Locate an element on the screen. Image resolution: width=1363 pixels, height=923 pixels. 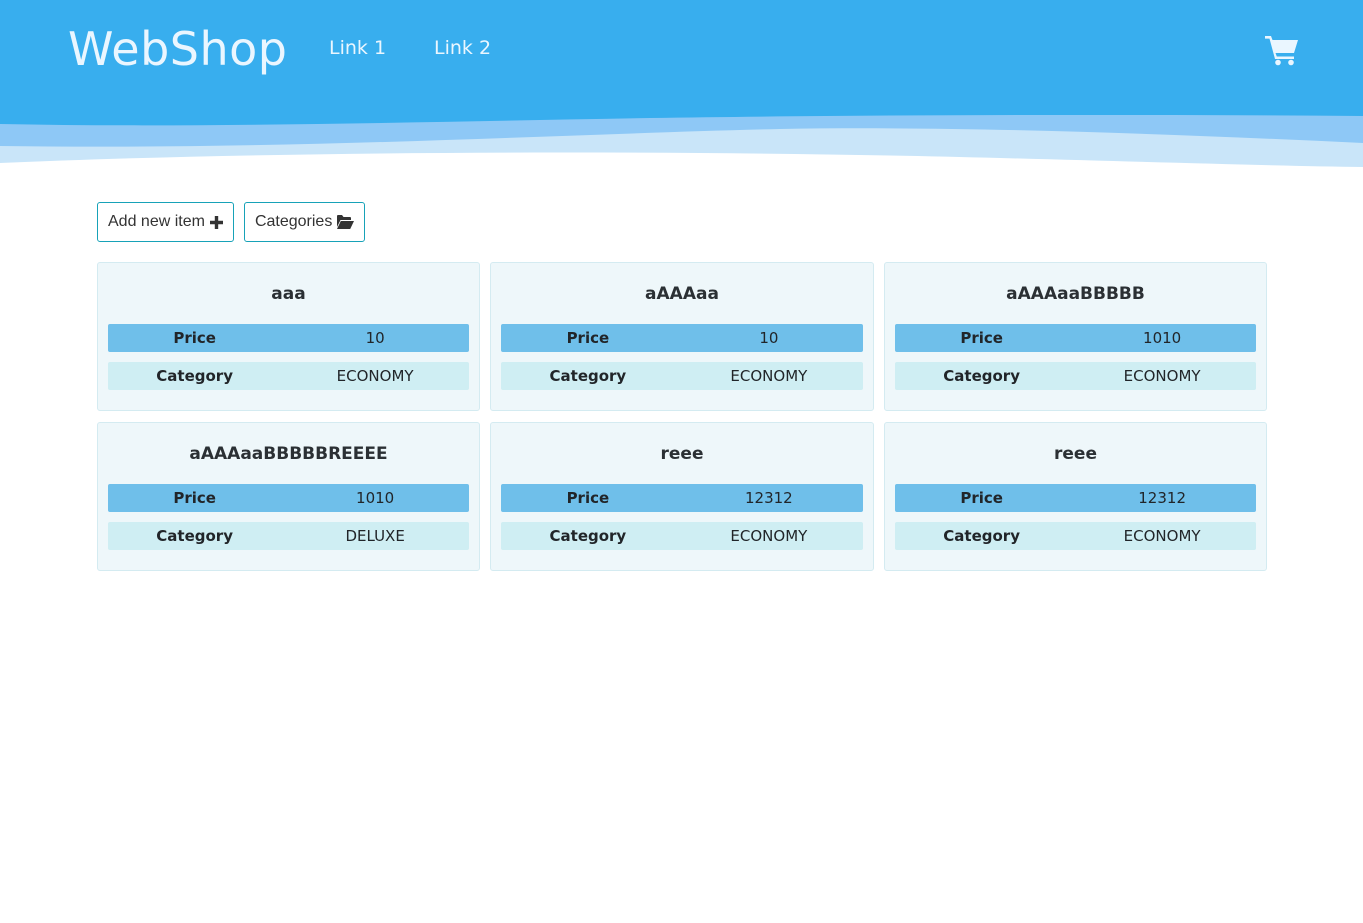
nav-link-1: Link 1 is located at coordinates (357, 48).